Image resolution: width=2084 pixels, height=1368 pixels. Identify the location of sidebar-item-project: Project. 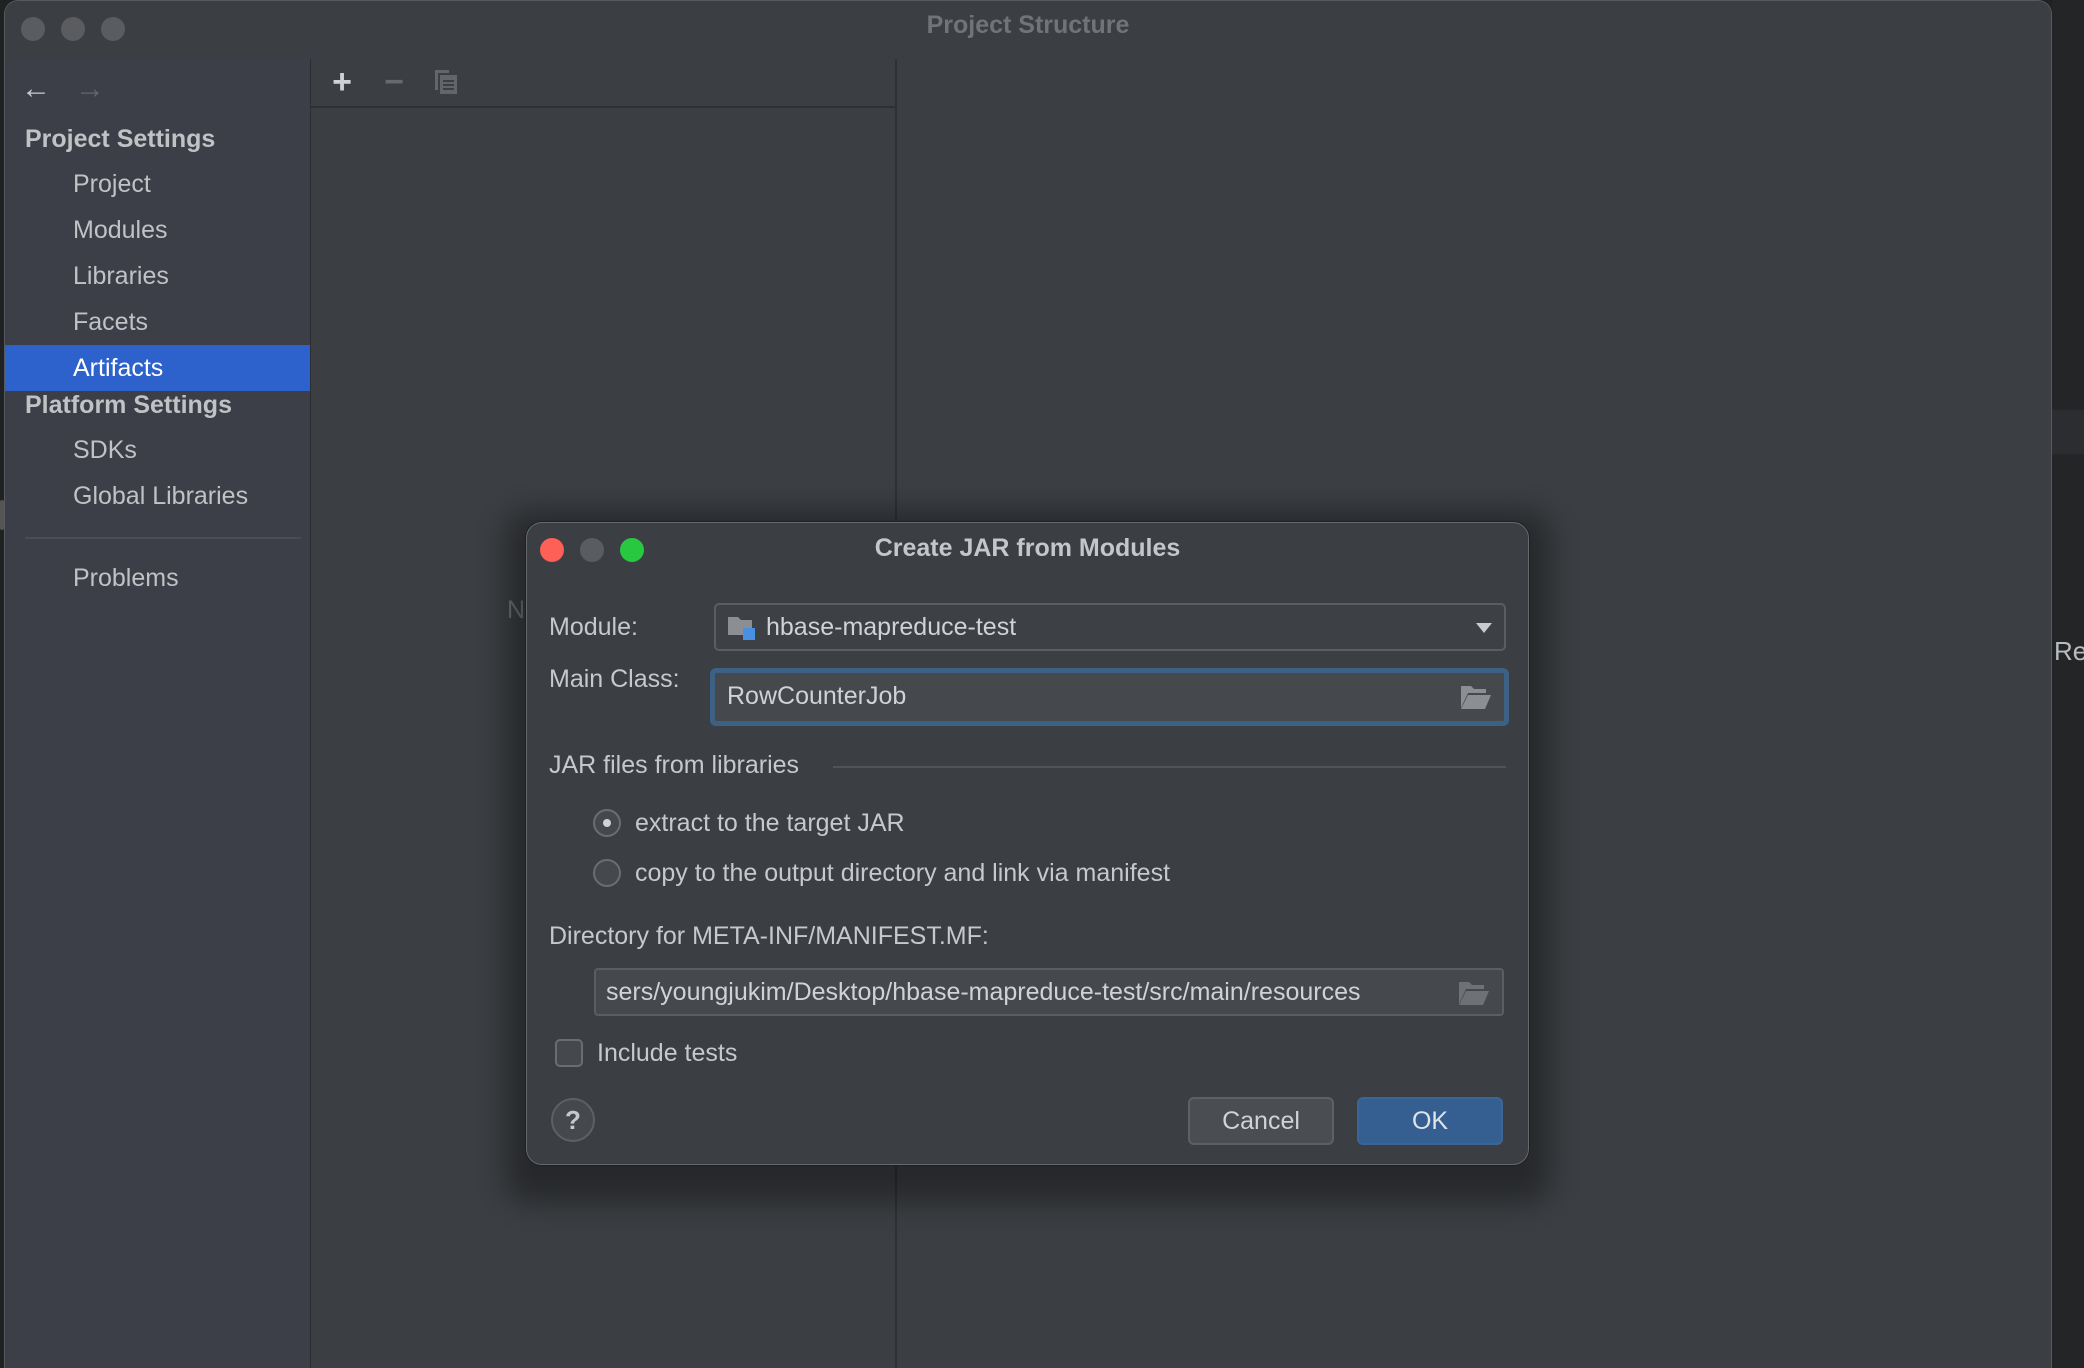
(157, 184).